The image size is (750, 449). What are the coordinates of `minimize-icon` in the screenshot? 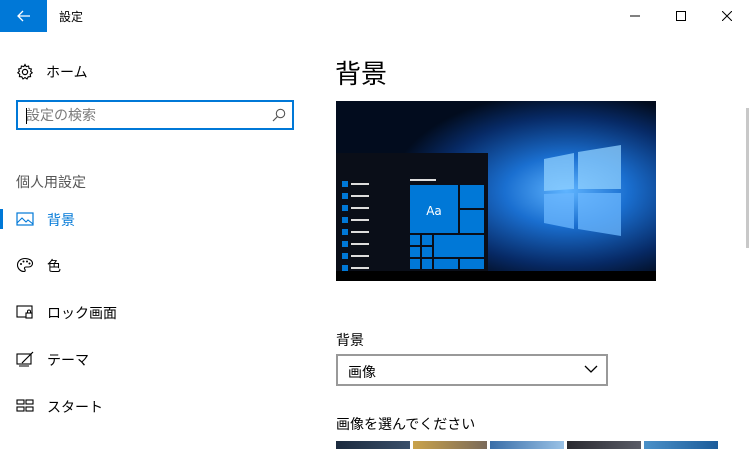 It's located at (635, 16).